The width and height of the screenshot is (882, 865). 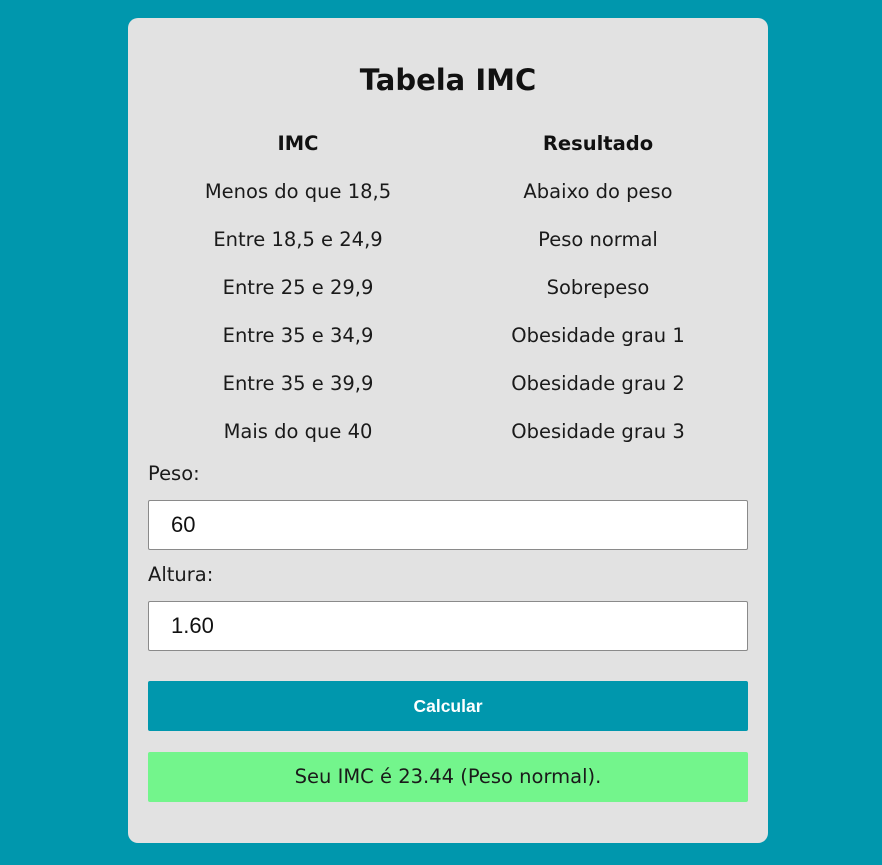 What do you see at coordinates (298, 143) in the screenshot?
I see `column-header-imc: IMC` at bounding box center [298, 143].